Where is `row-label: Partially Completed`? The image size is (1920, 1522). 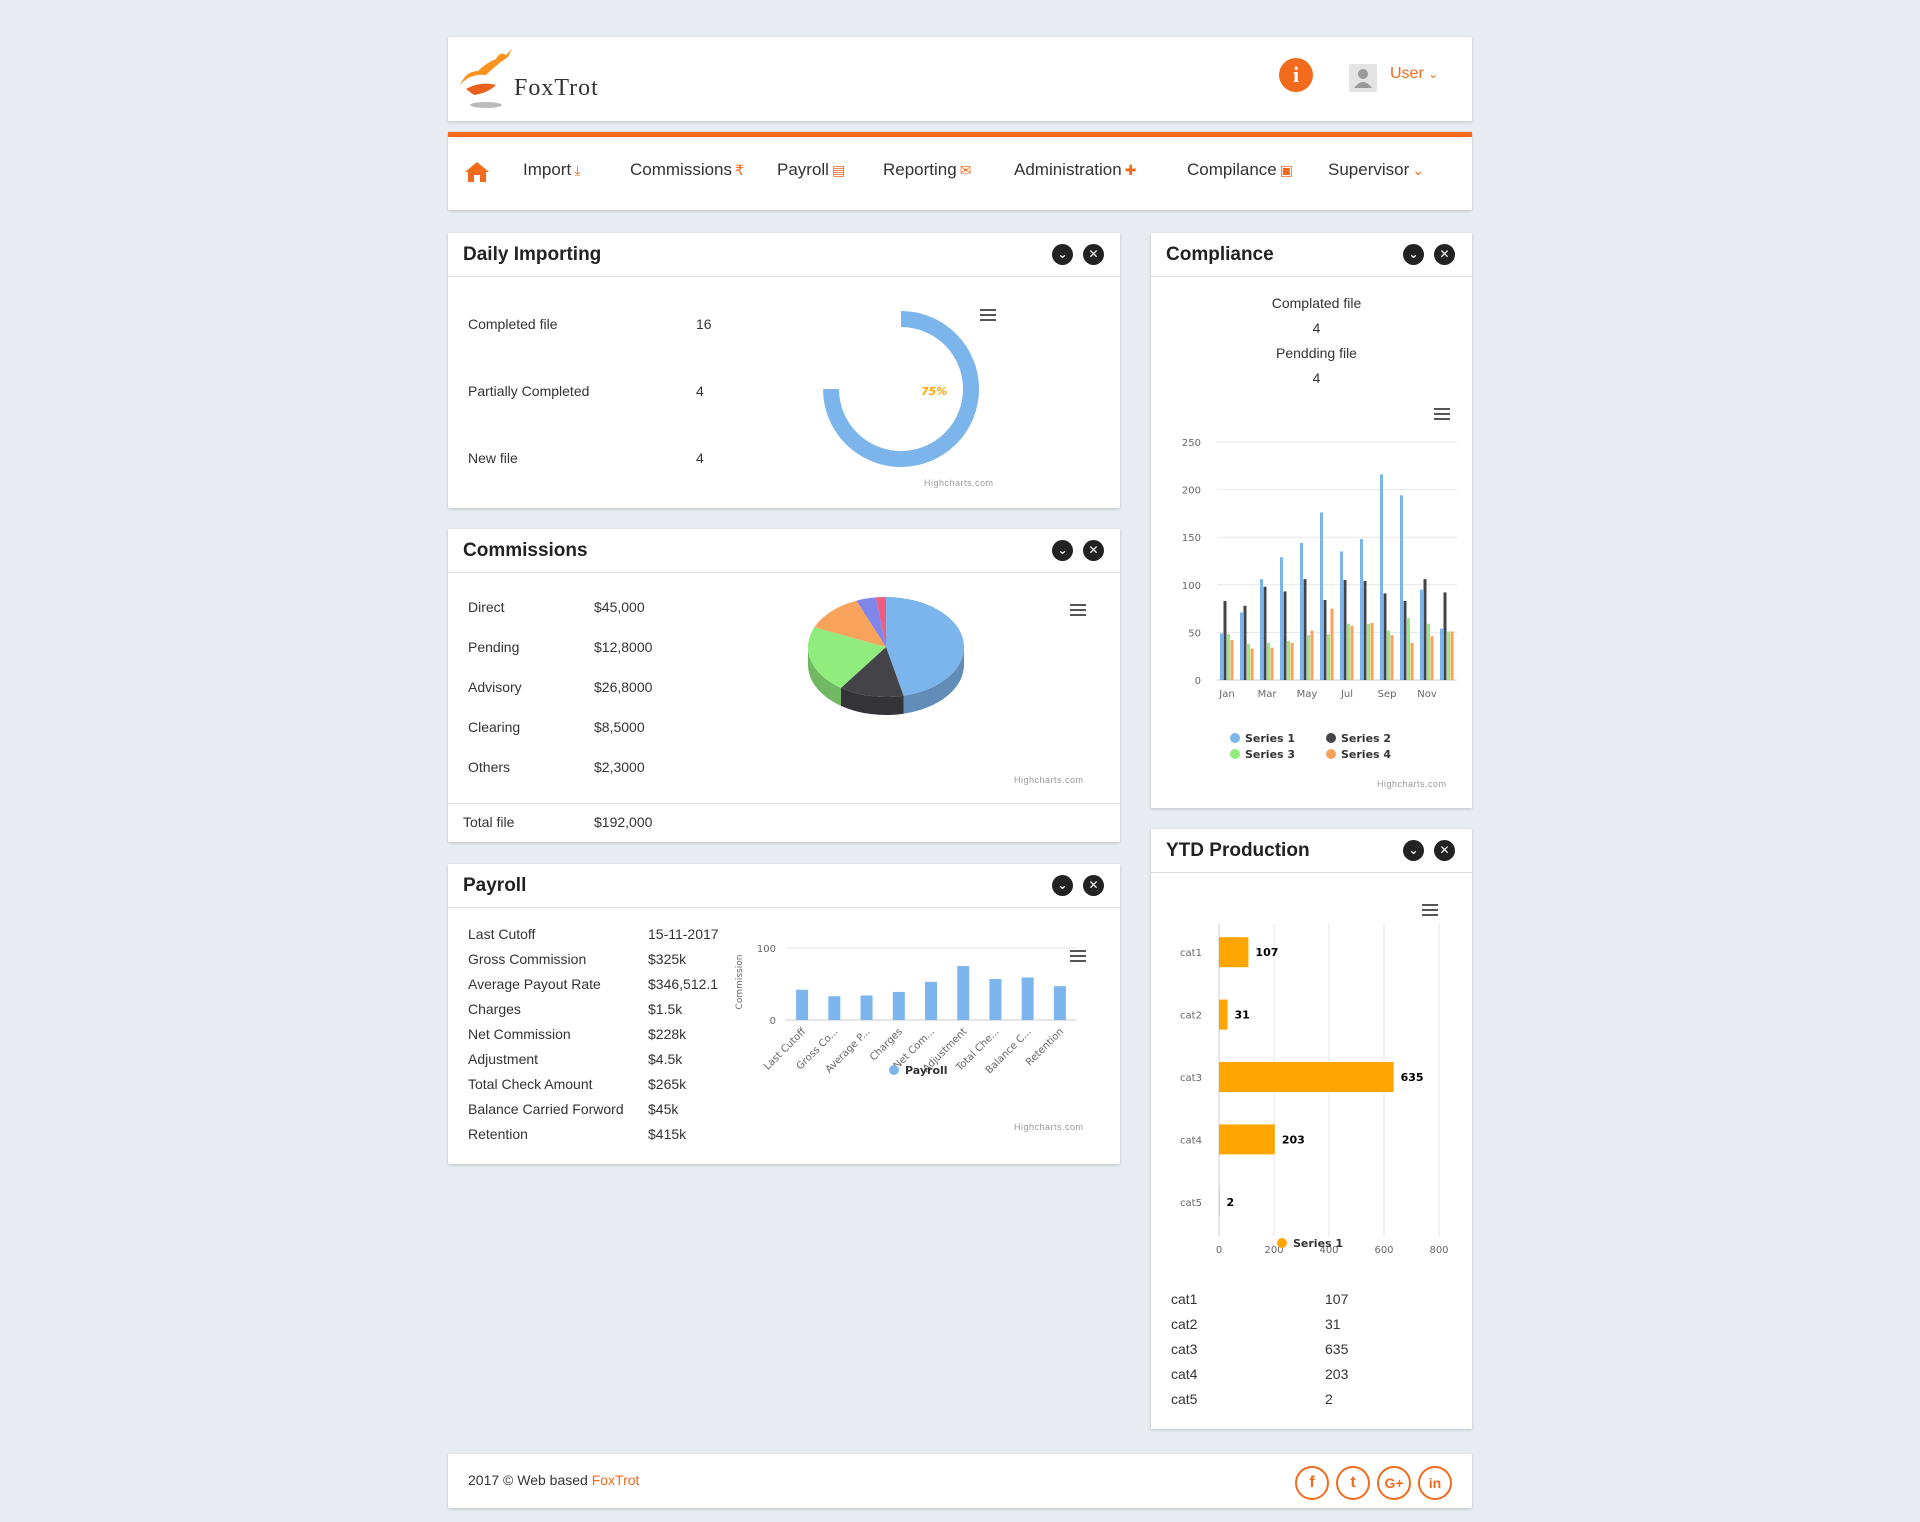 row-label: Partially Completed is located at coordinates (529, 391).